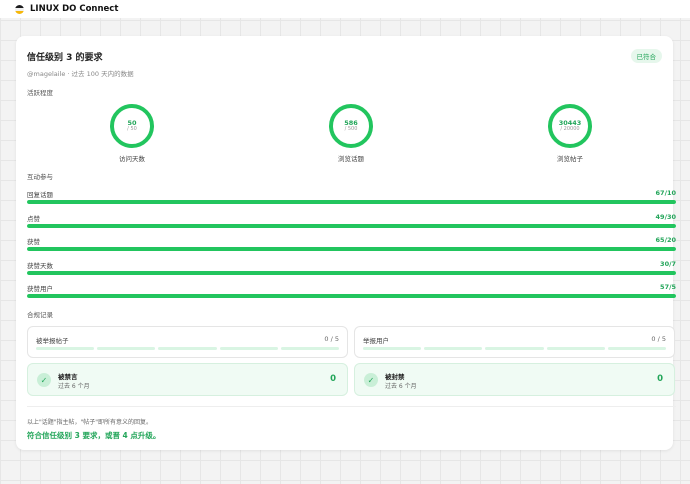  What do you see at coordinates (665, 193) in the screenshot?
I see `bar-value: 67/10` at bounding box center [665, 193].